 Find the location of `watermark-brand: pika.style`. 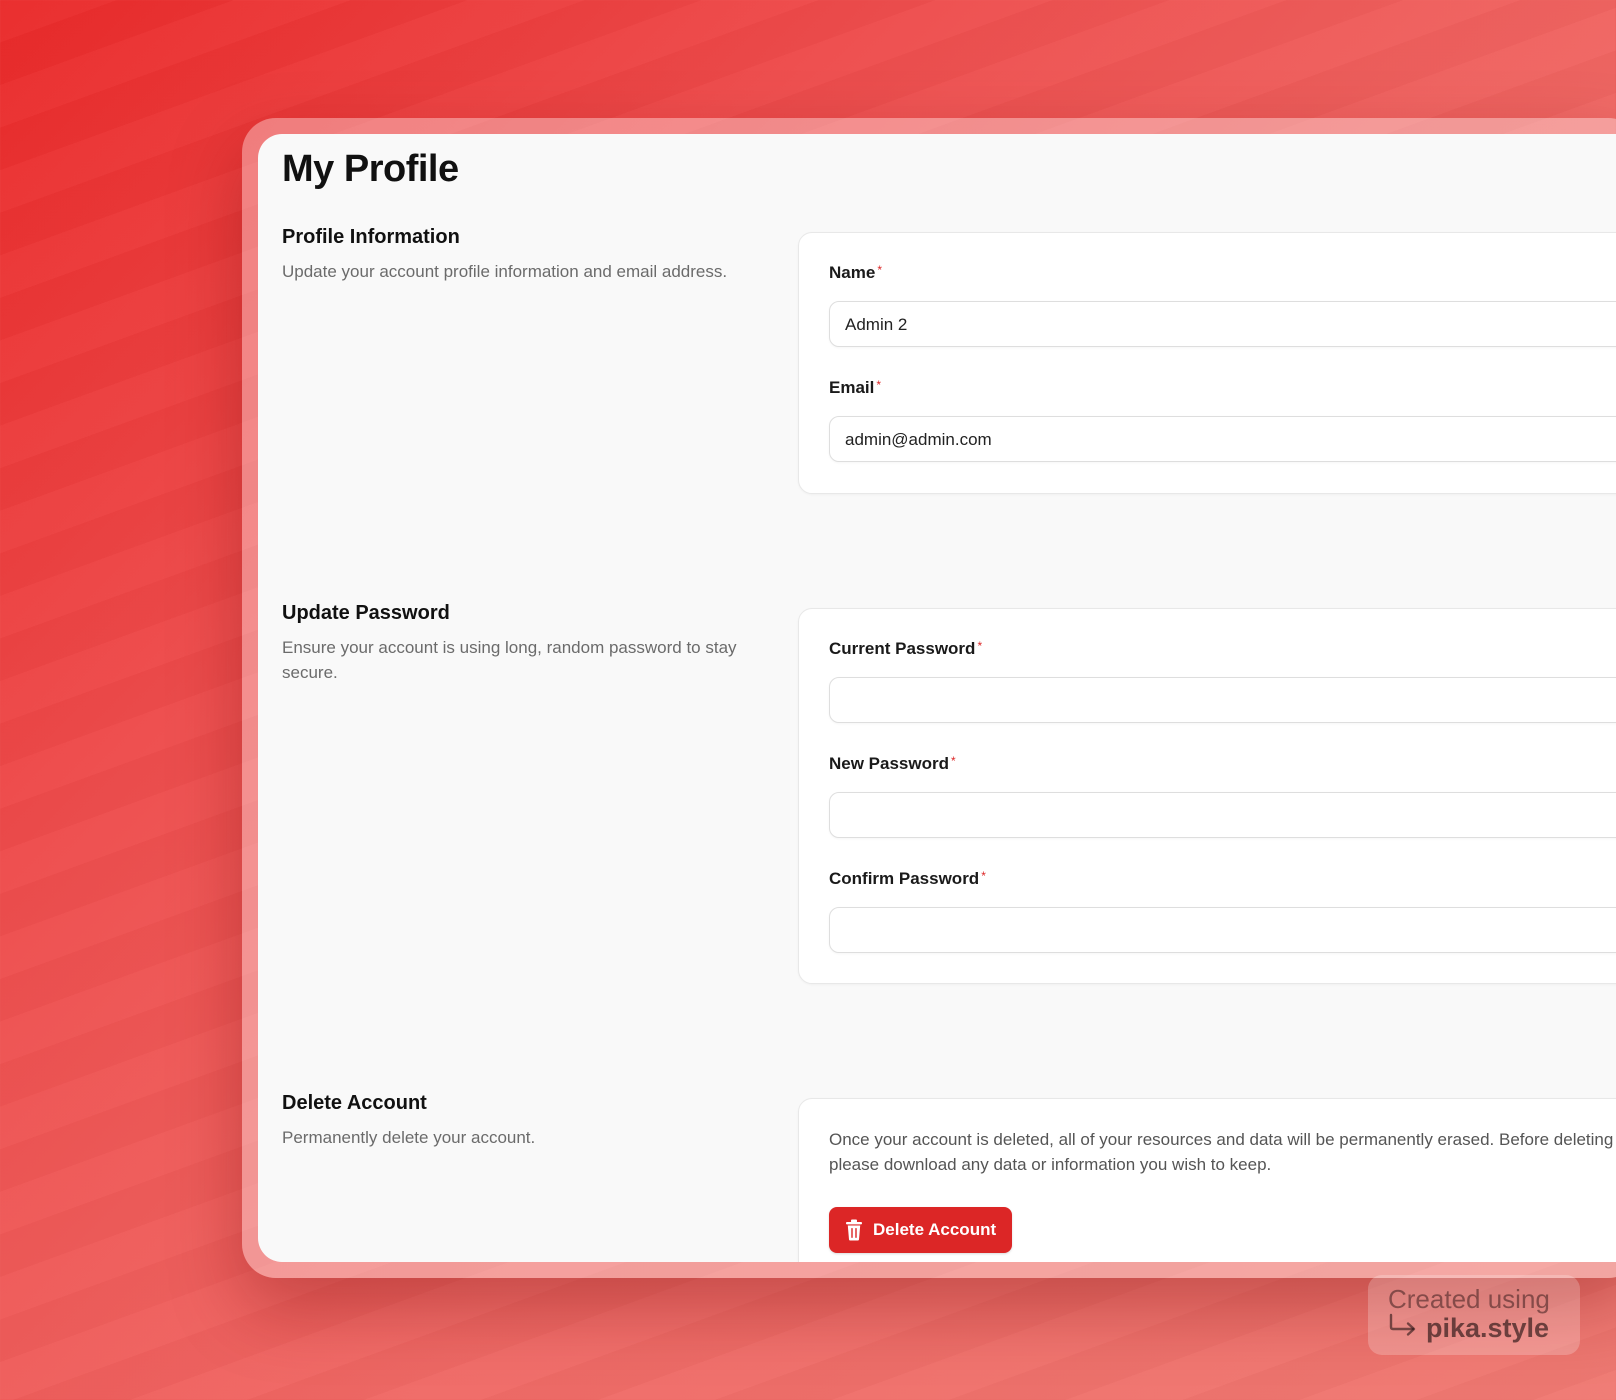

watermark-brand: pika.style is located at coordinates (1474, 1328).